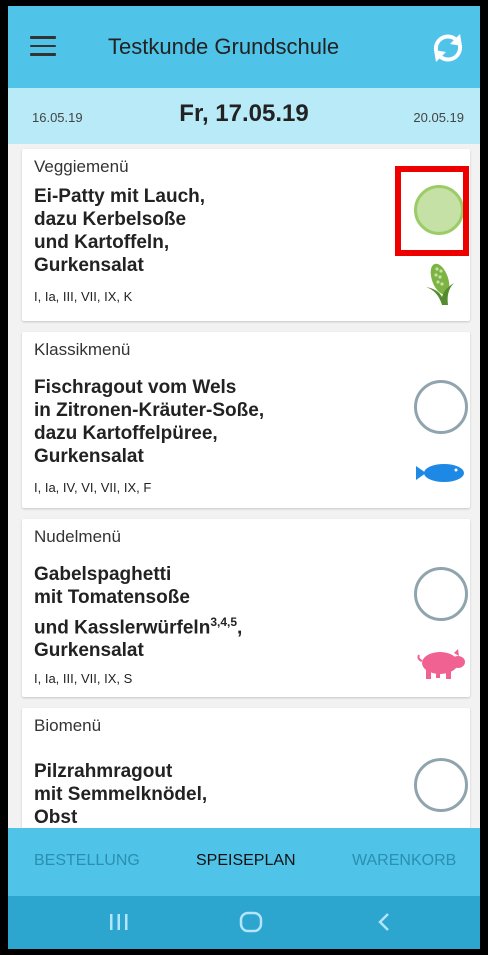  I want to click on menu-allergens: I, Ia, III, VII, IX, K, so click(83, 296).